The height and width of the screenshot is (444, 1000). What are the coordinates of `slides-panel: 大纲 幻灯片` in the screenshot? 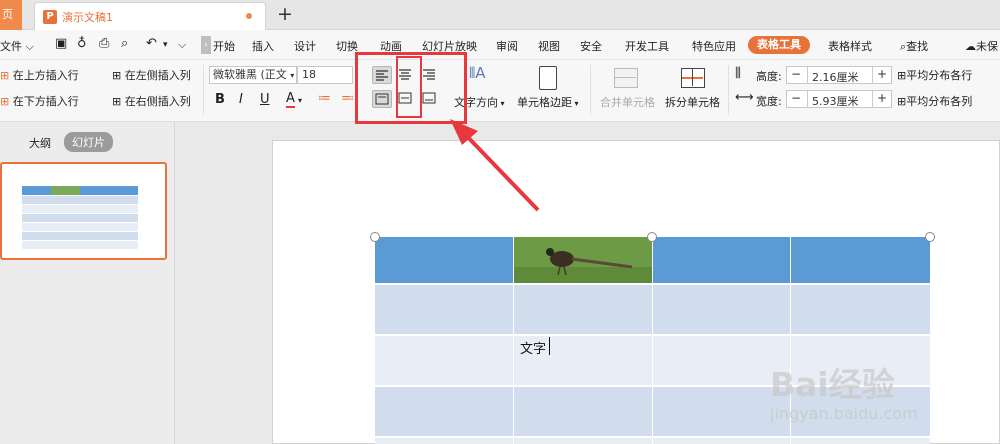 It's located at (87, 283).